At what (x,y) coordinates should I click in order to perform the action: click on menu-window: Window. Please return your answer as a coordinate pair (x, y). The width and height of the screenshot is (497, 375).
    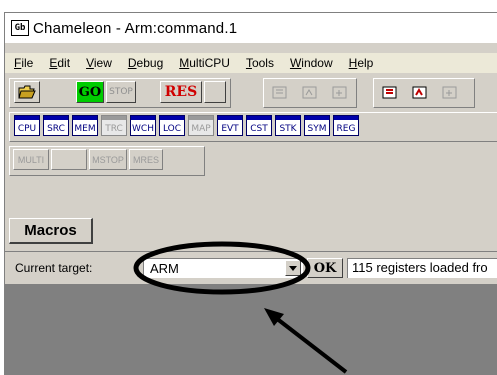
    Looking at the image, I should click on (310, 63).